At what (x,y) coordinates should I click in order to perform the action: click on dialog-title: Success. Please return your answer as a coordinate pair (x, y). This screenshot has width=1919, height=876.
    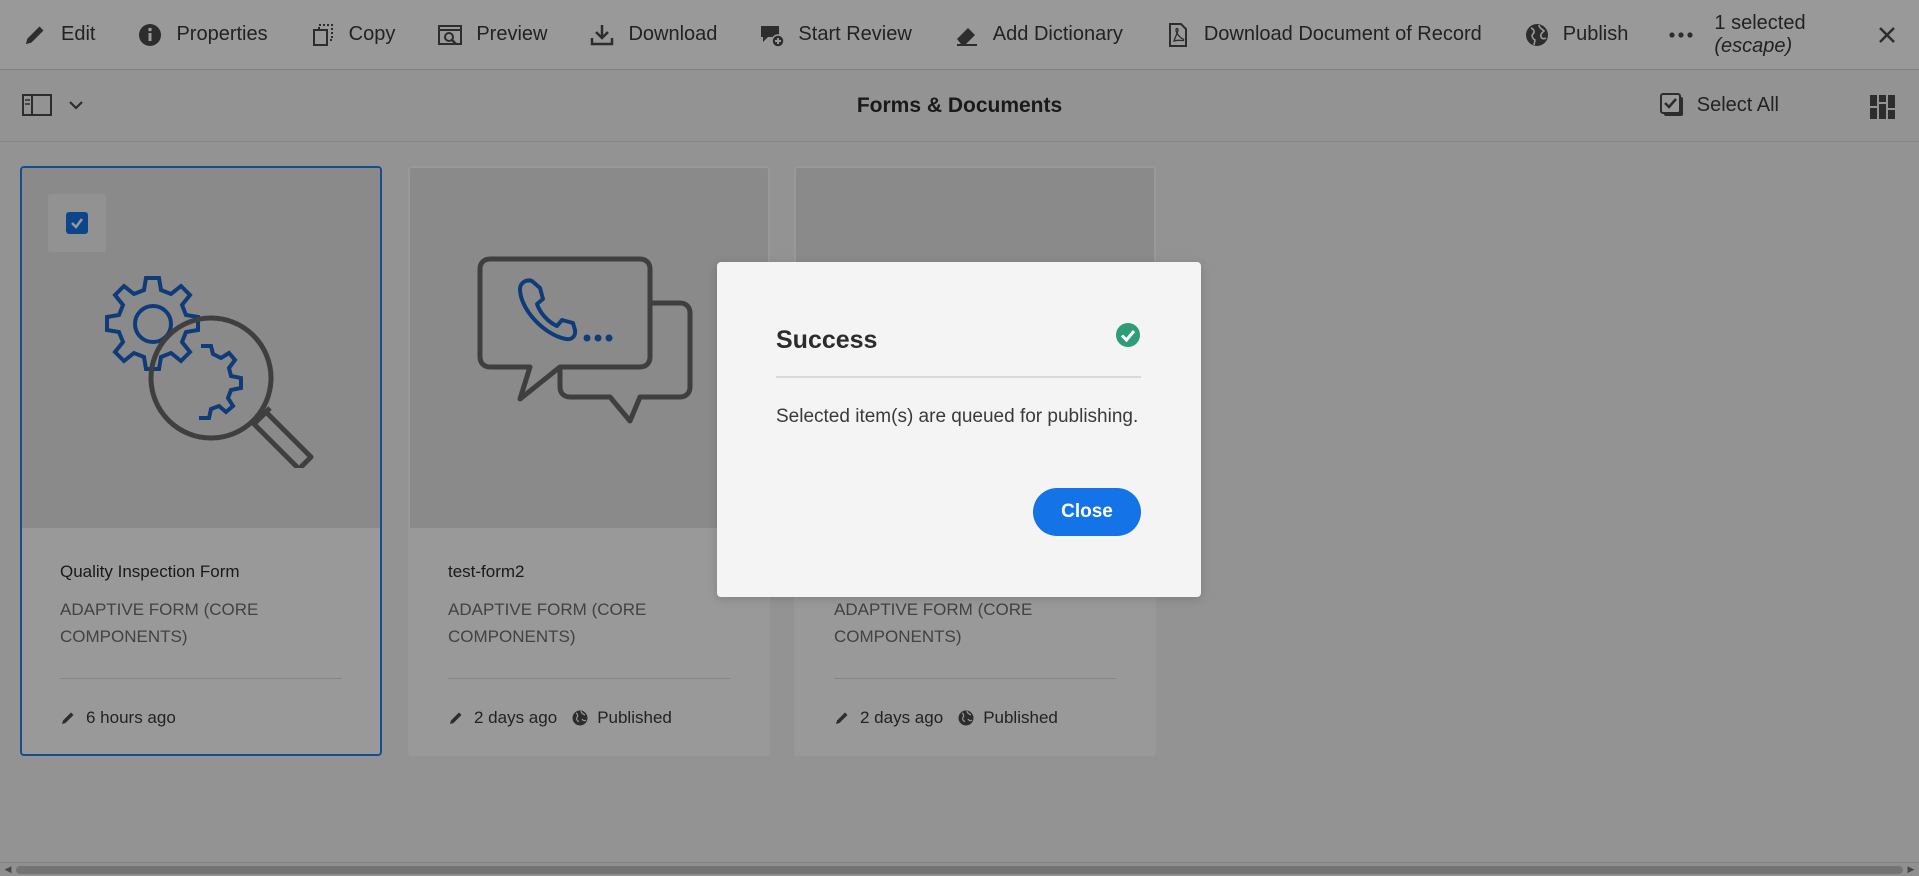
    Looking at the image, I should click on (827, 340).